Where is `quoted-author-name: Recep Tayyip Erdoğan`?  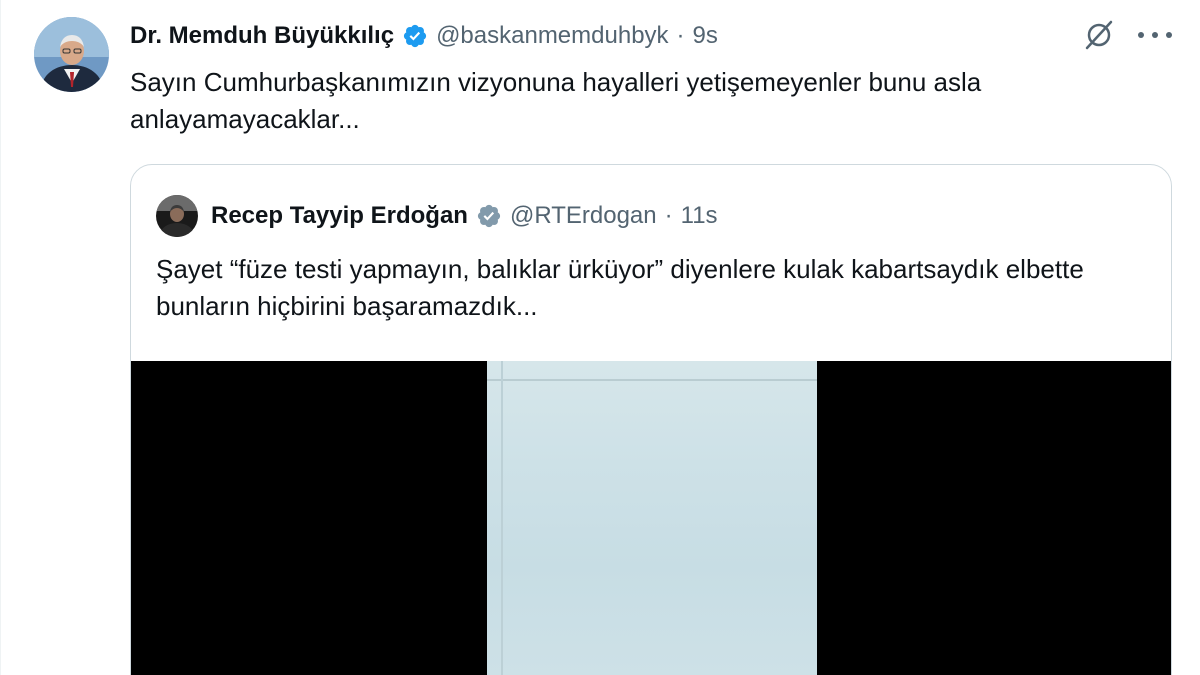 quoted-author-name: Recep Tayyip Erdoğan is located at coordinates (339, 216).